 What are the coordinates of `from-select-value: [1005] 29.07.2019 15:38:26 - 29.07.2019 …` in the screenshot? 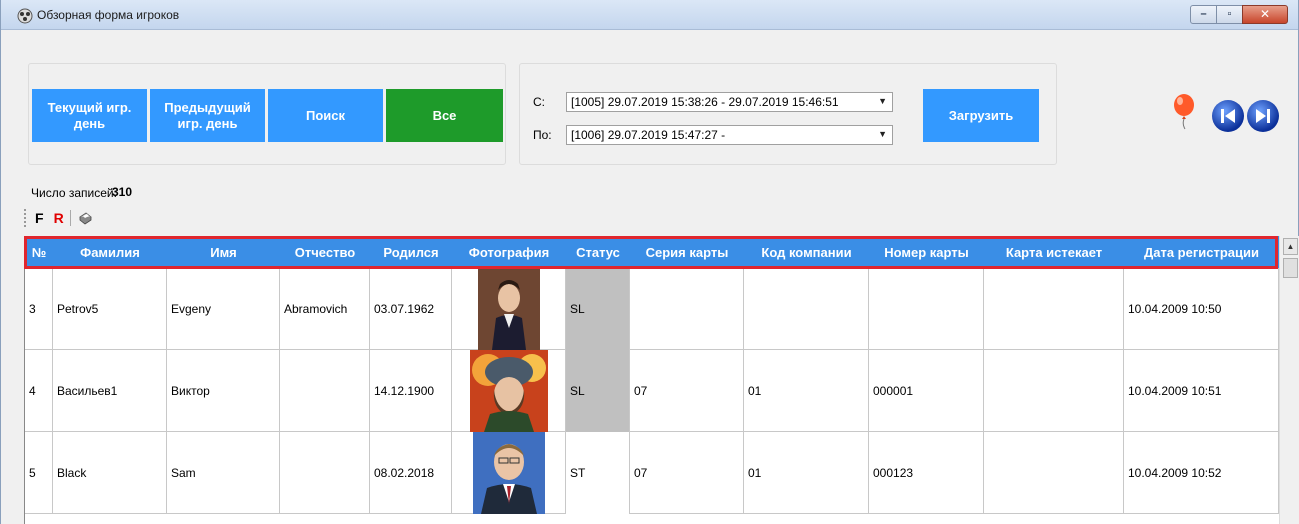 It's located at (705, 102).